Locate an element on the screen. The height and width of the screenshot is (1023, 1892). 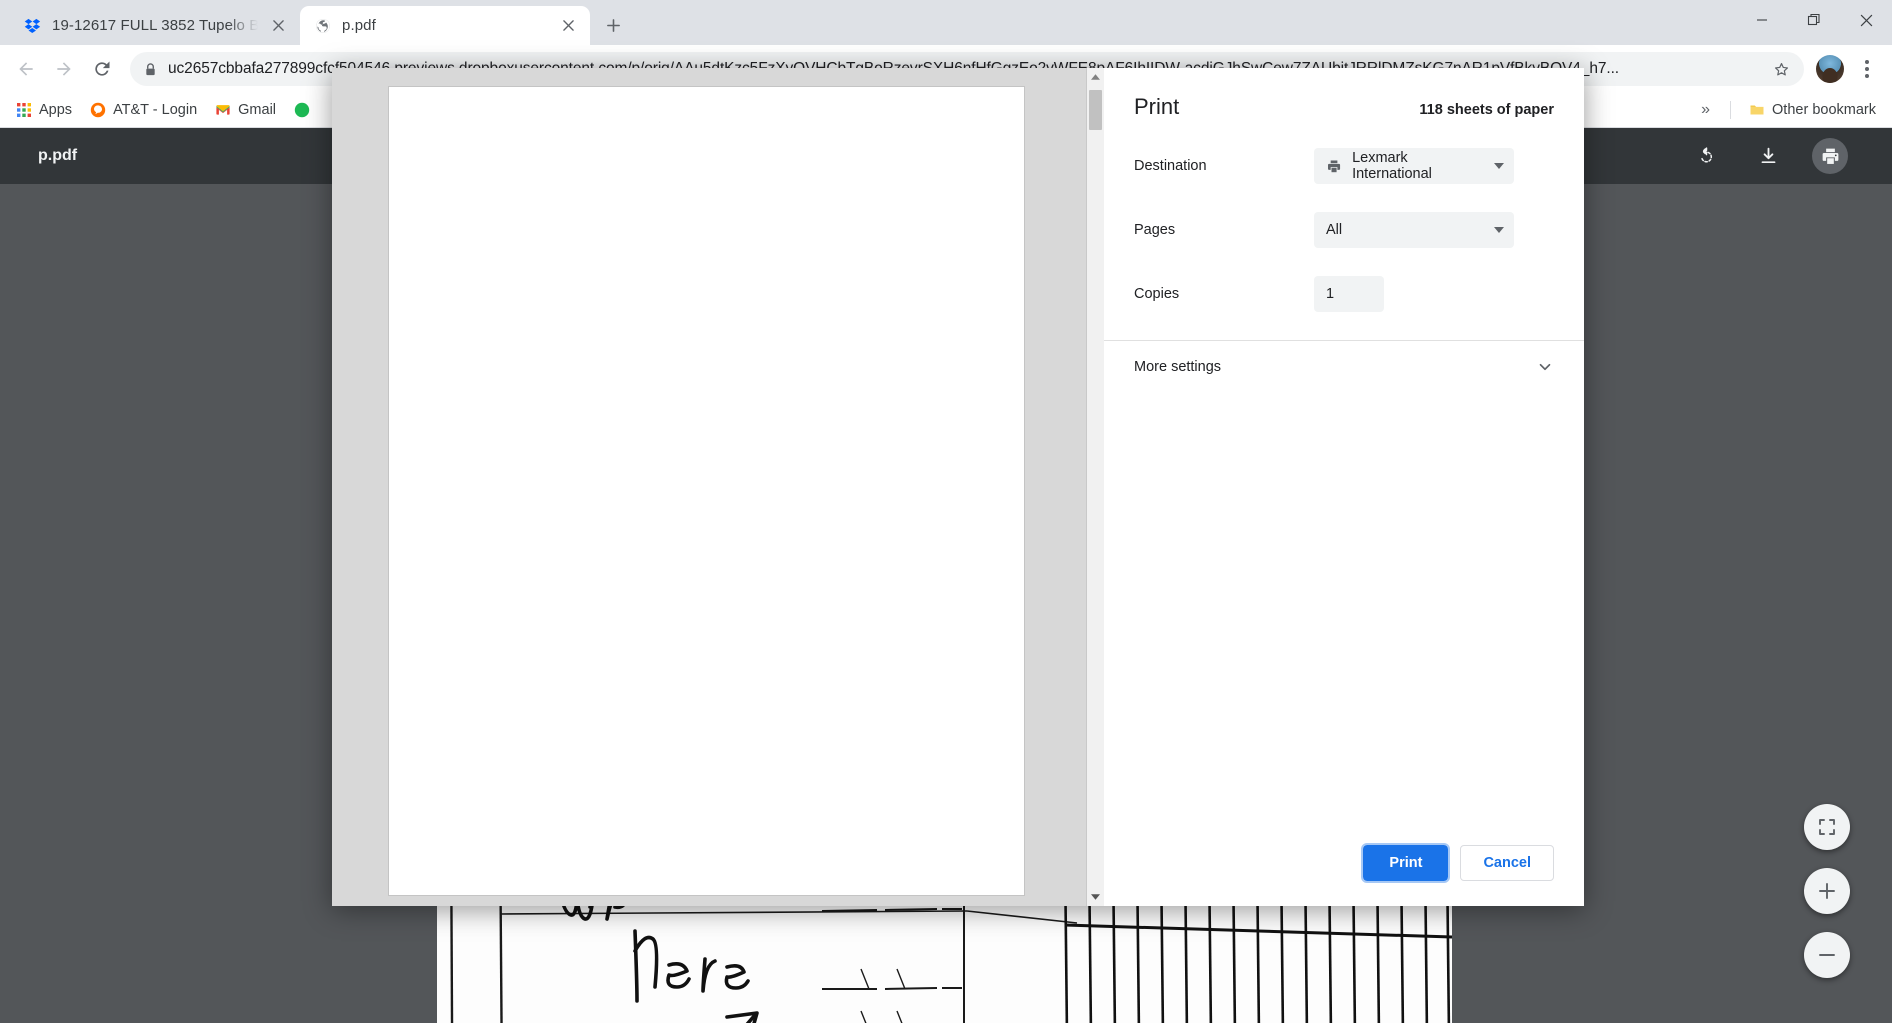
maximize-button is located at coordinates (1814, 20).